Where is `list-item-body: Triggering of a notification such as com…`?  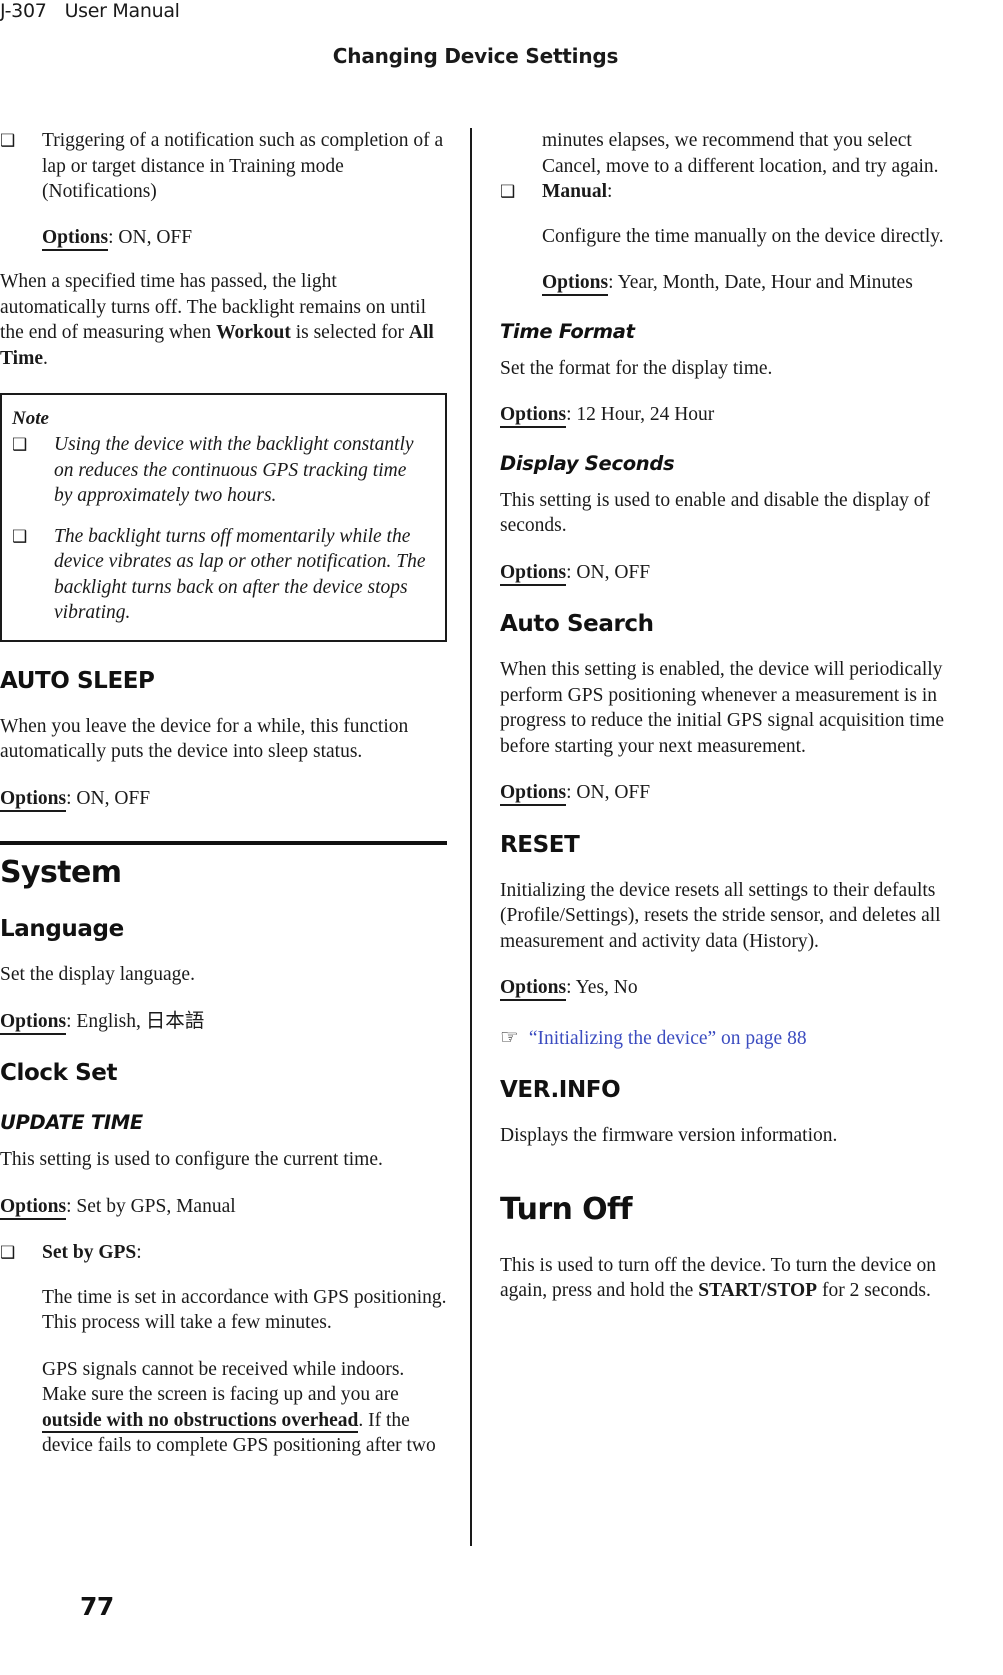
list-item-body: Triggering of a notification such as com… is located at coordinates (244, 189).